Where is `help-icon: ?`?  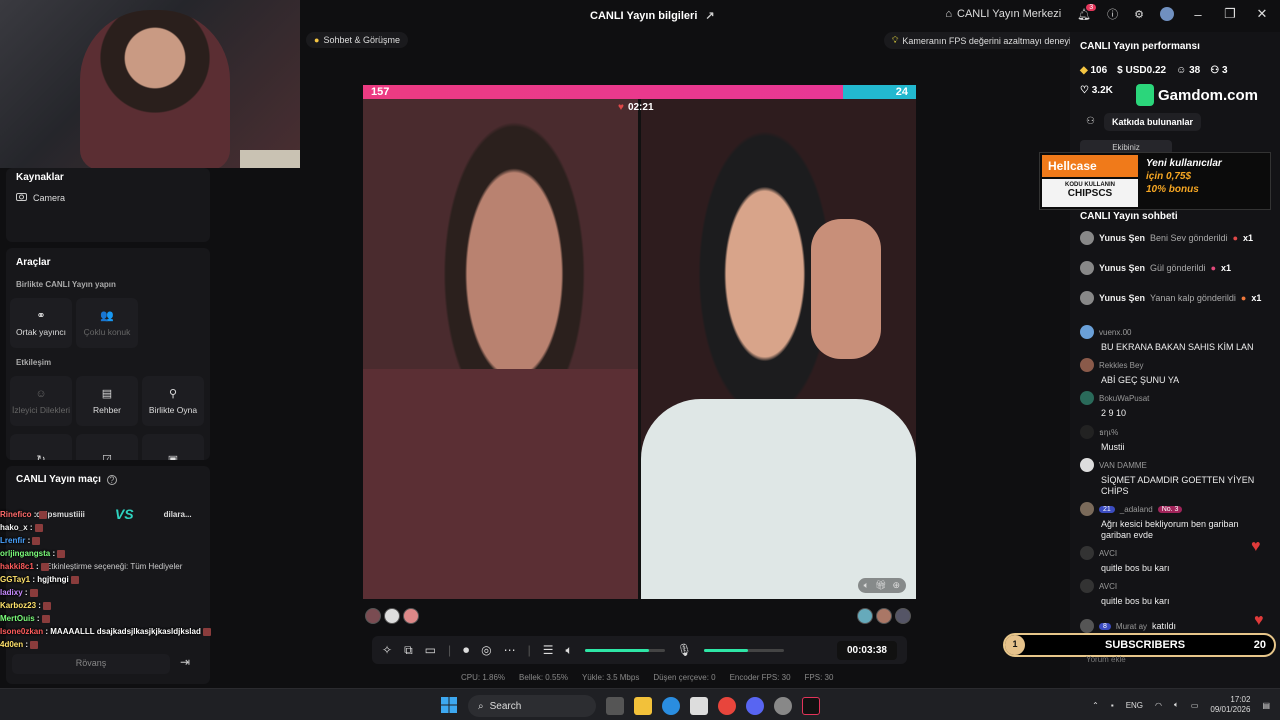 help-icon: ? is located at coordinates (111, 479).